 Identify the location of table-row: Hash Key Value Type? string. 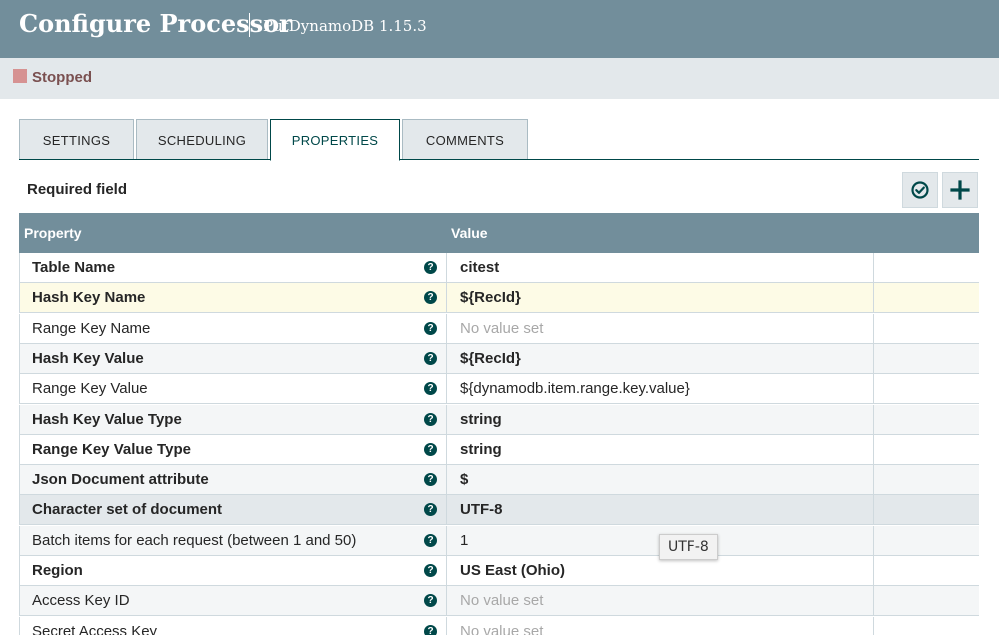
(499, 419).